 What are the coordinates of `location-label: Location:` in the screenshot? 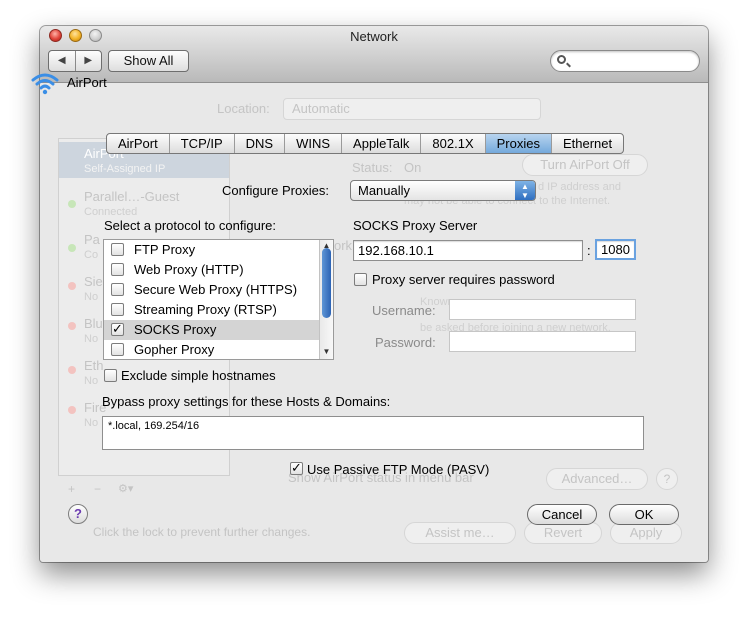 It's located at (243, 108).